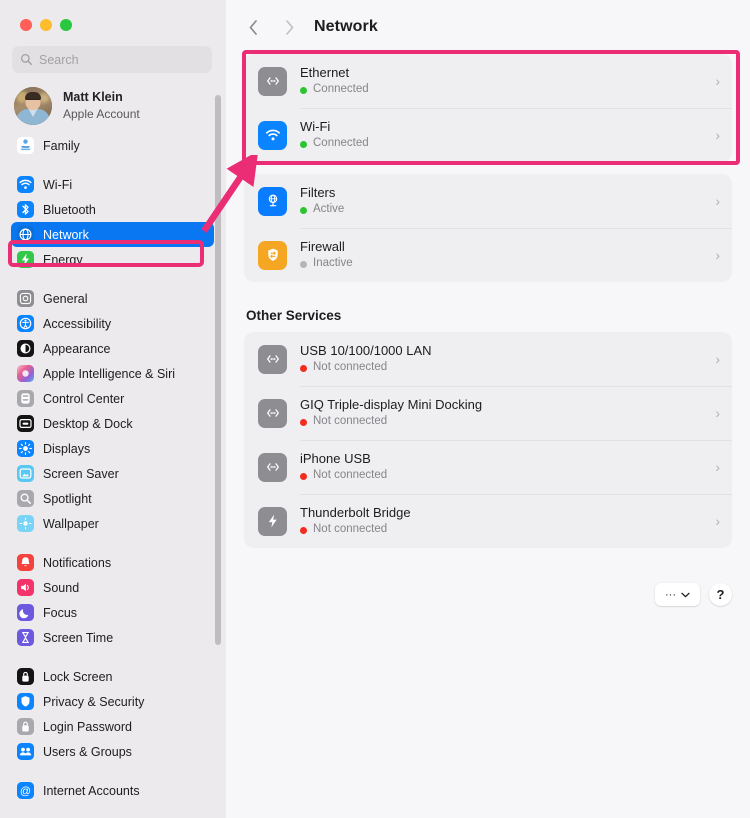  I want to click on chevron-right-icon, so click(289, 27).